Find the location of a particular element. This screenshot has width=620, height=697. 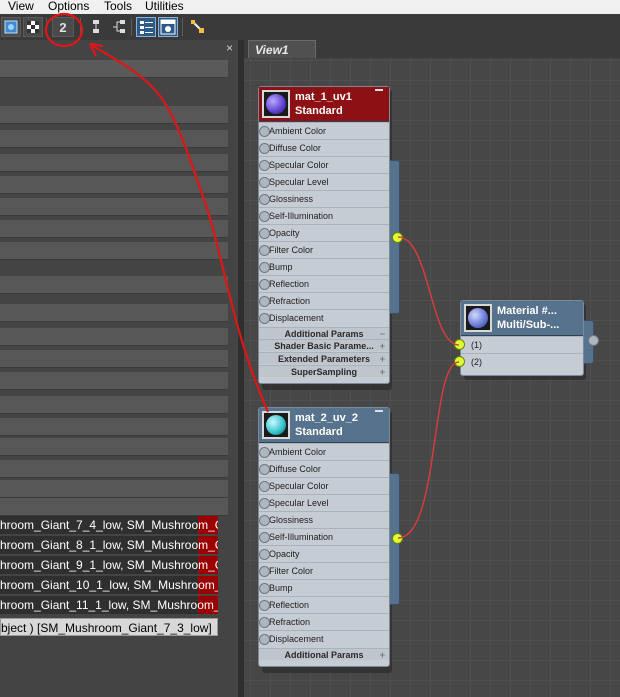

slot-opacity: Opacity is located at coordinates (324, 553).